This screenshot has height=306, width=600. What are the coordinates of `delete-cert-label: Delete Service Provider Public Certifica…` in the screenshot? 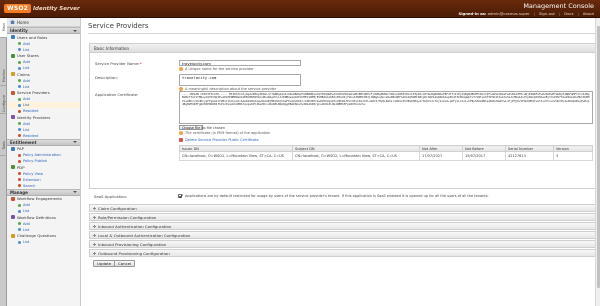 It's located at (222, 140).